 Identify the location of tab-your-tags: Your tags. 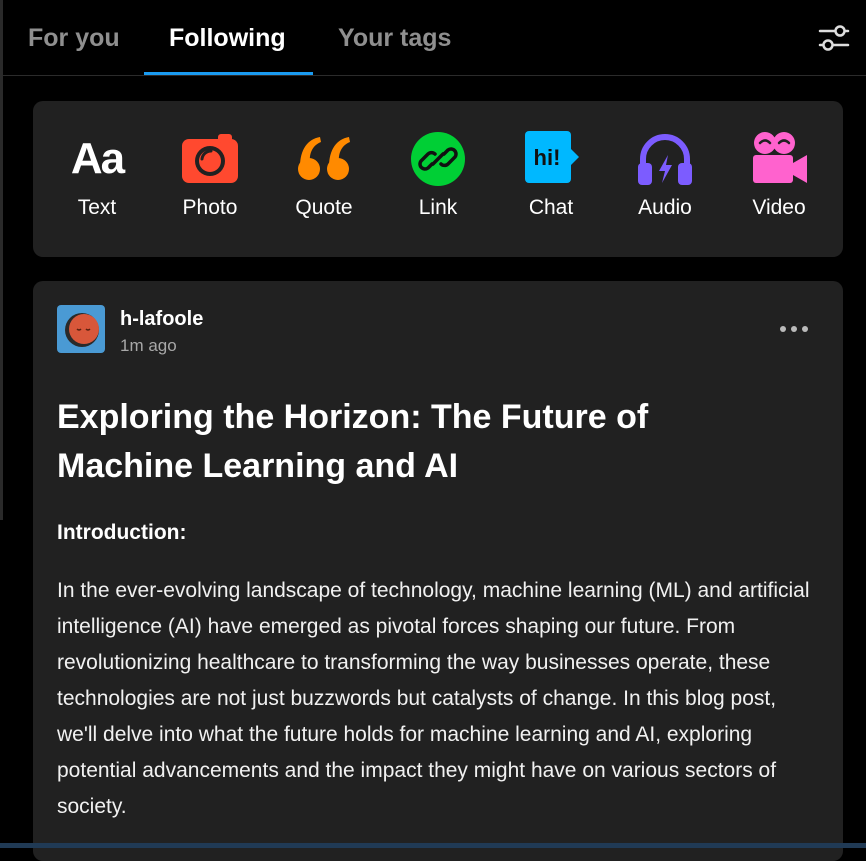
(394, 38).